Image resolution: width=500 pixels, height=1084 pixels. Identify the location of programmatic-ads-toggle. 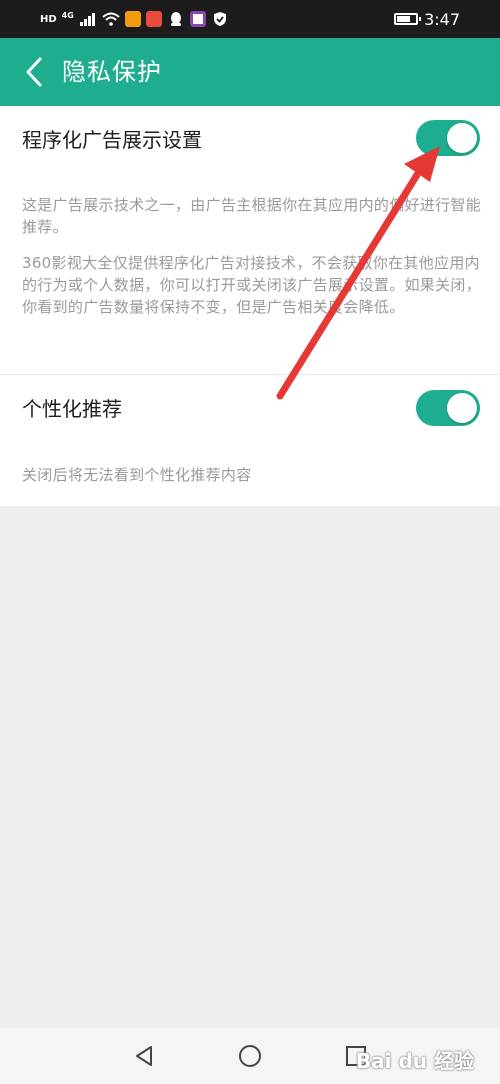
(448, 138).